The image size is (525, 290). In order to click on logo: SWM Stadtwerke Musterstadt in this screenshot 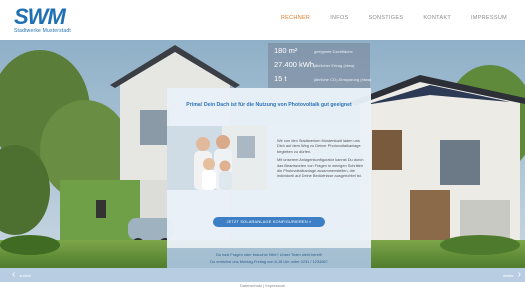, I will do `click(42, 19)`.